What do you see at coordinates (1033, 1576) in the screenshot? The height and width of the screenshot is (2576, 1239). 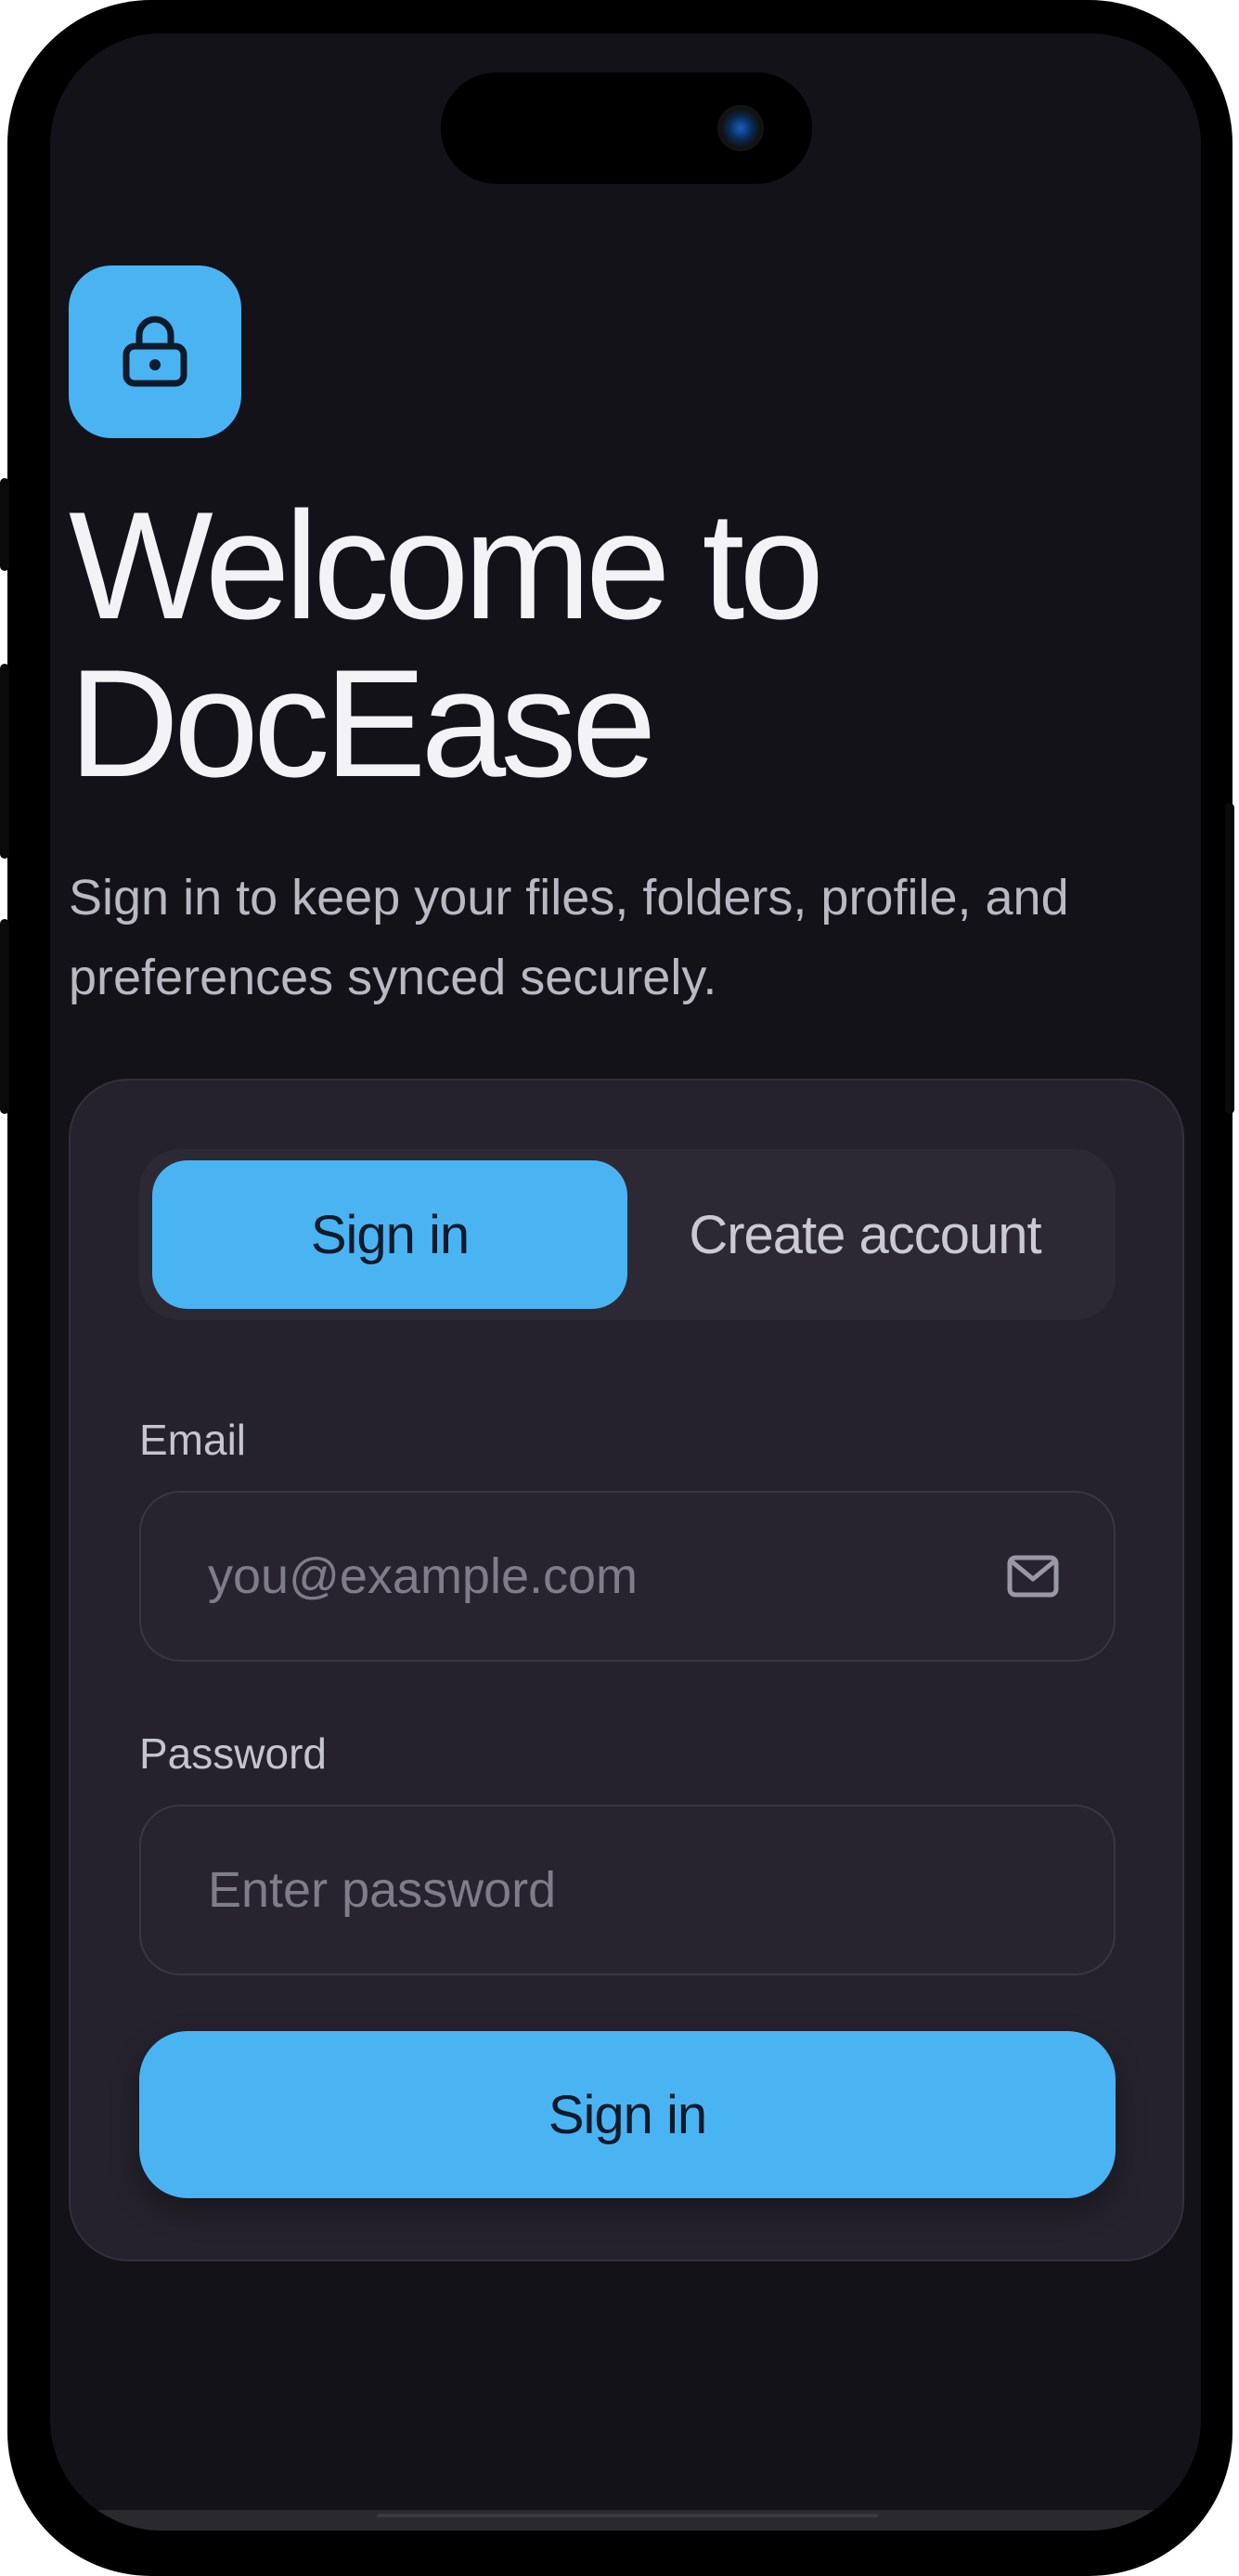 I see `mail-icon` at bounding box center [1033, 1576].